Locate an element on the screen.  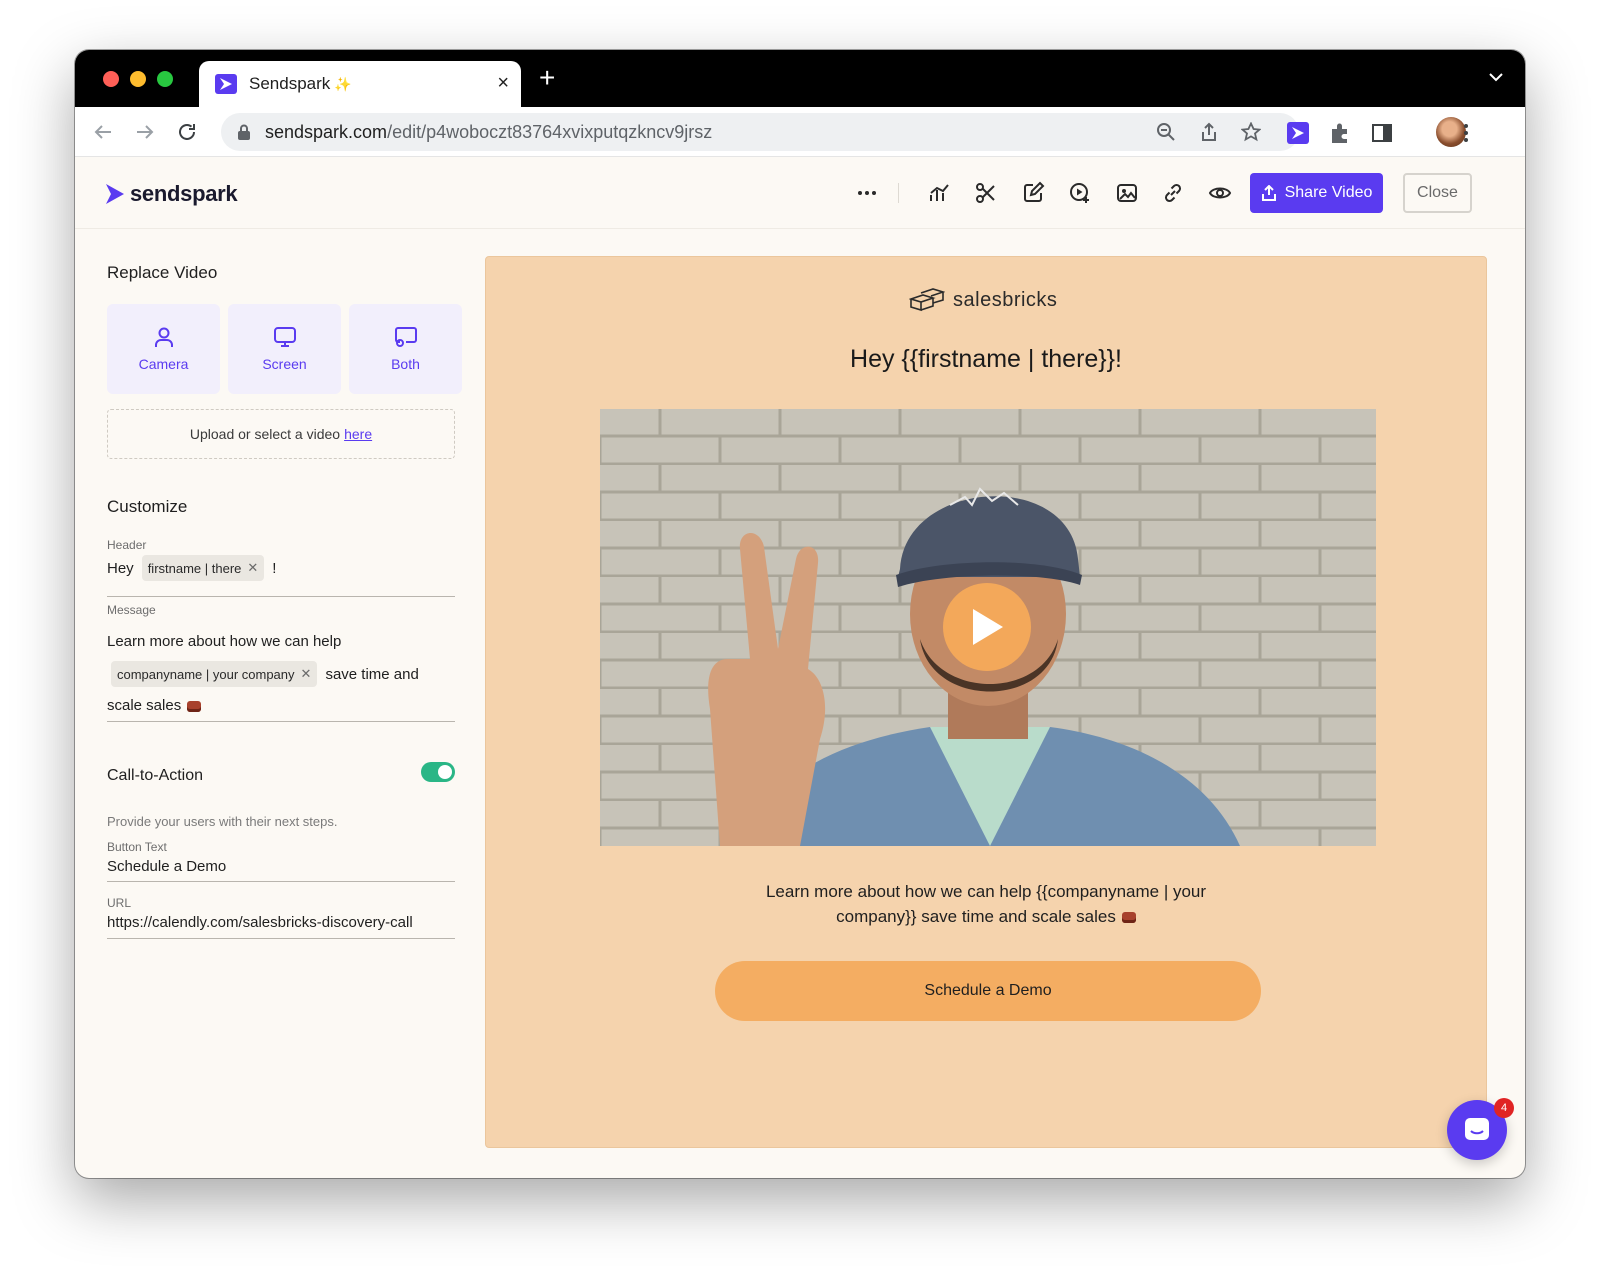
bricks-logo-icon is located at coordinates (927, 300).